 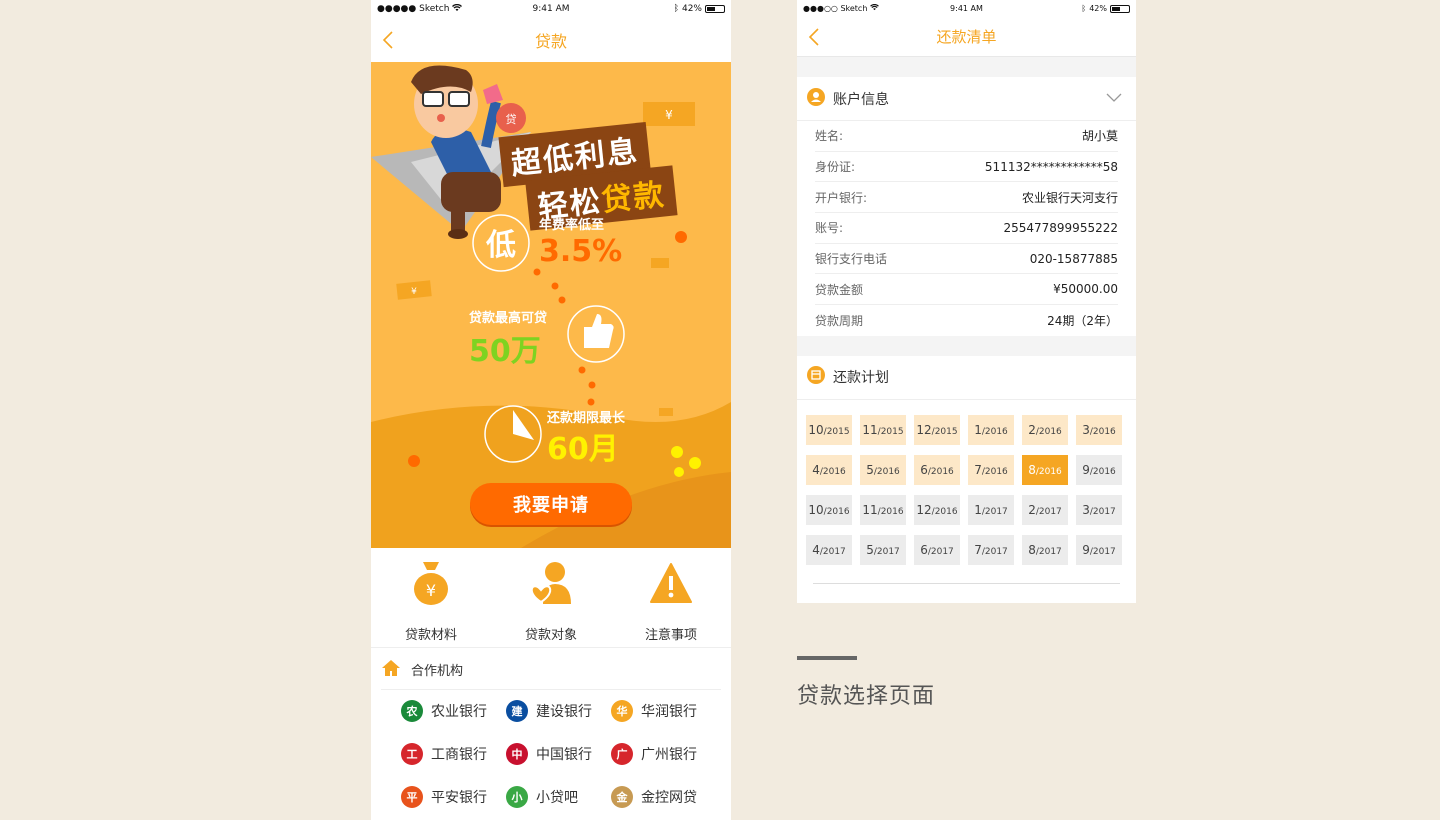 I want to click on partners-header: 合作机构, so click(x=551, y=670).